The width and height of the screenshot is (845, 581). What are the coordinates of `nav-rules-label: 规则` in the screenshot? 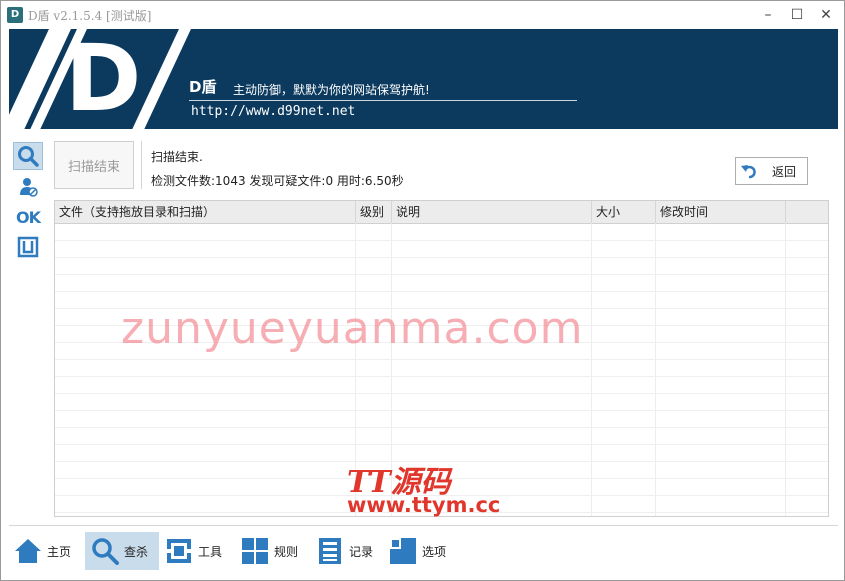 It's located at (286, 551).